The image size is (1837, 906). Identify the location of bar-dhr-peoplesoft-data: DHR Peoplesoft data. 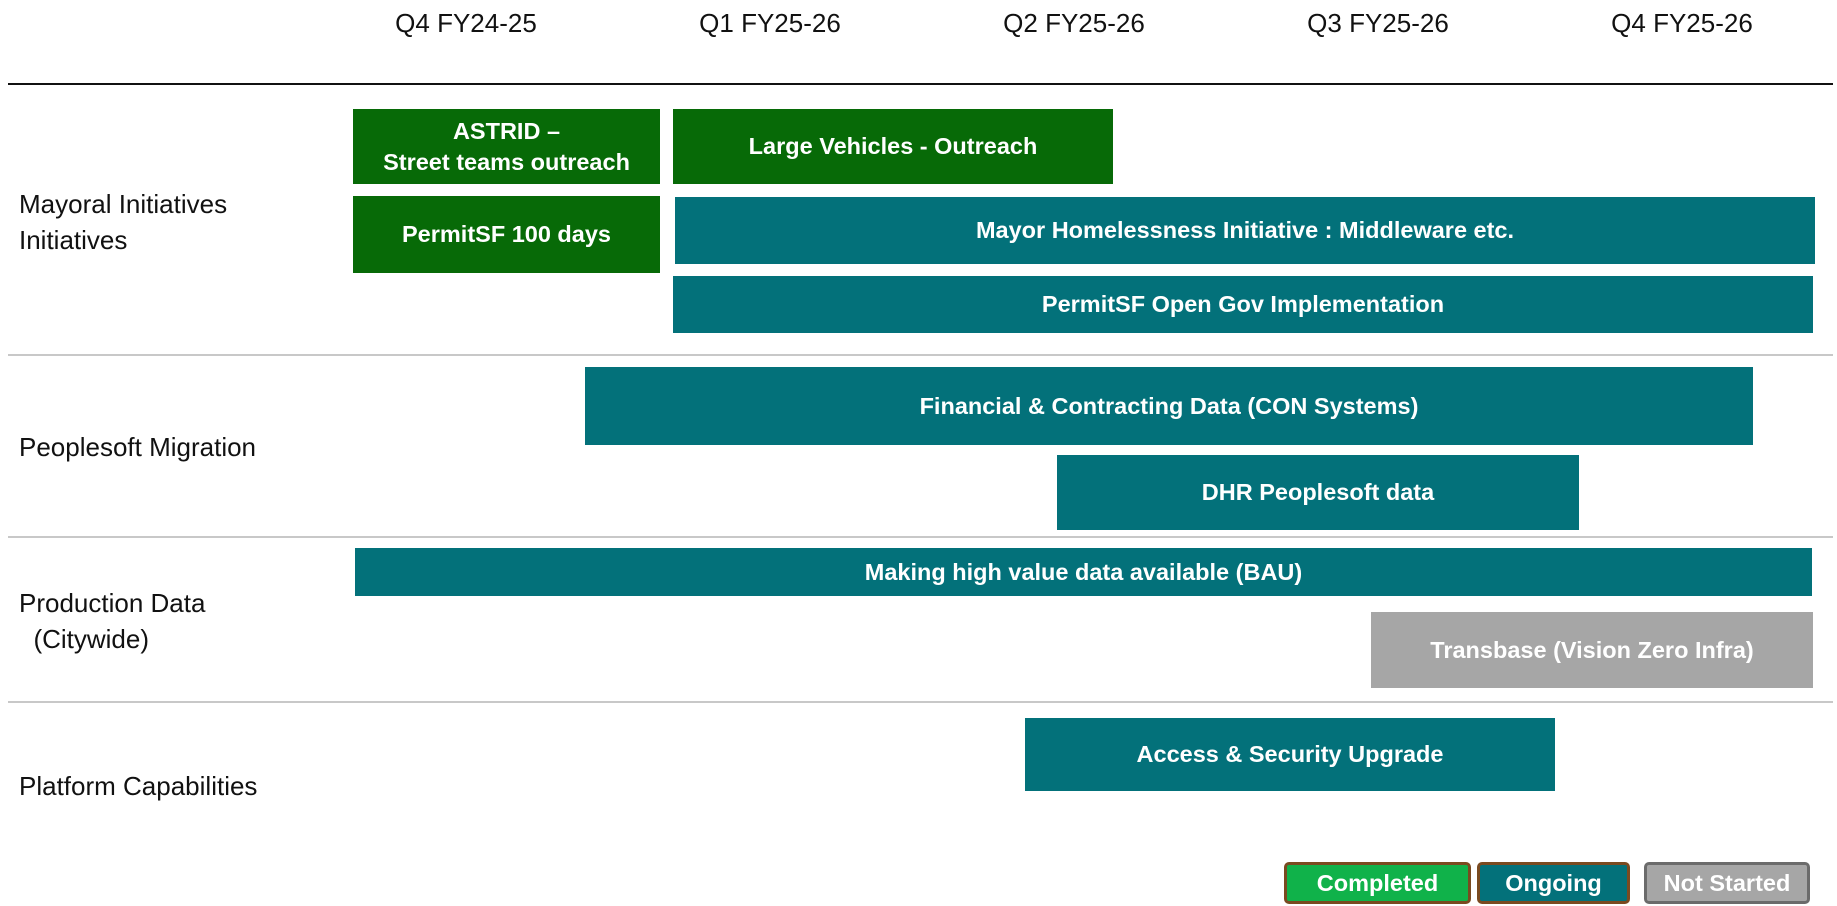
(1318, 492).